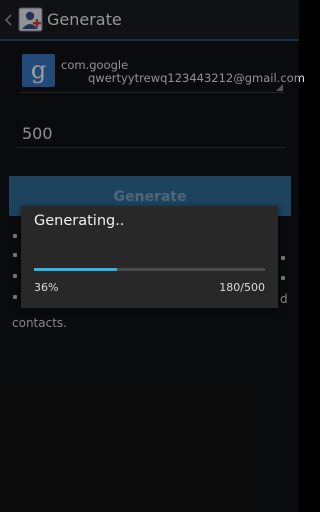  What do you see at coordinates (46, 287) in the screenshot?
I see `progress-percent: 36%` at bounding box center [46, 287].